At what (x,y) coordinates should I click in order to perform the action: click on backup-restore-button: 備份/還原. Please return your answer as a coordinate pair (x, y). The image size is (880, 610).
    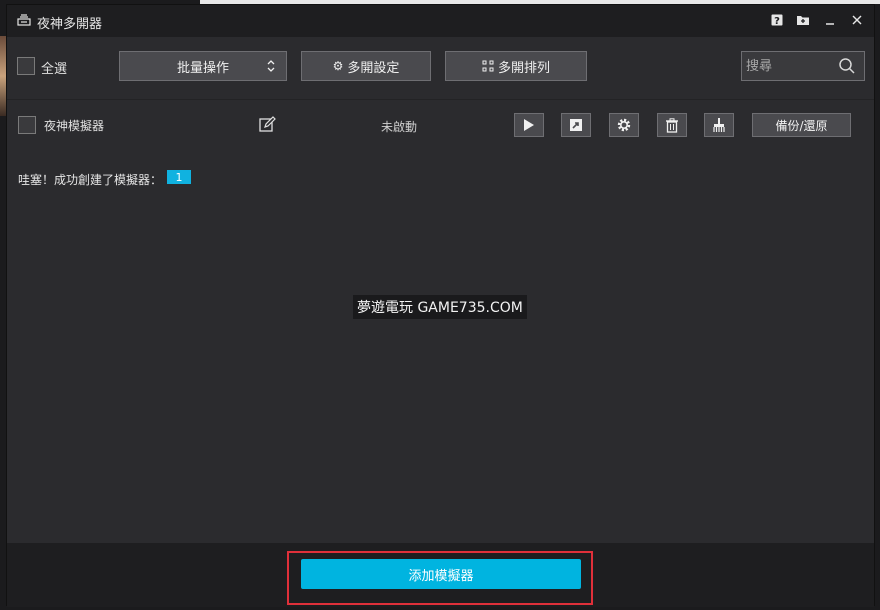
    Looking at the image, I should click on (801, 125).